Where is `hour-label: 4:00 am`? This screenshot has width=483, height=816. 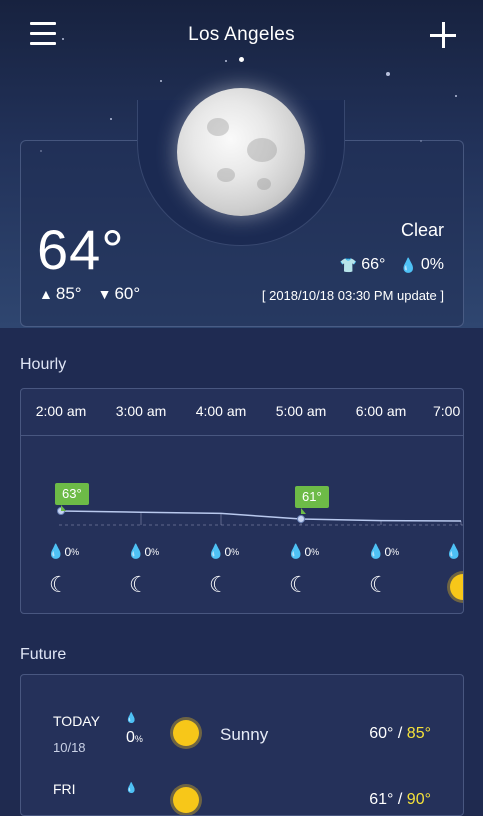 hour-label: 4:00 am is located at coordinates (221, 411).